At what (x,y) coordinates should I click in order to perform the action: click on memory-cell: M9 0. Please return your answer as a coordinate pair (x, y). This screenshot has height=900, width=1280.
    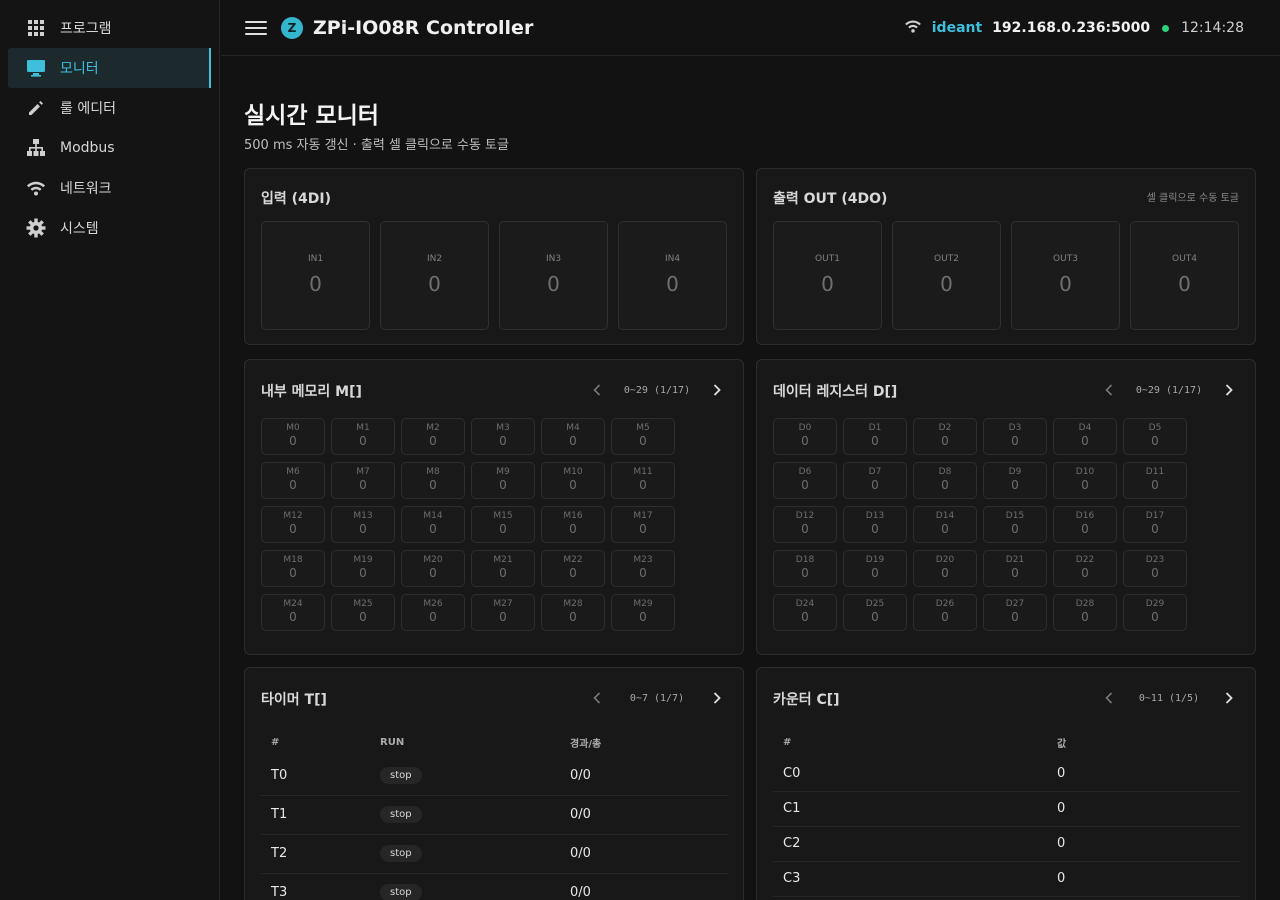
    Looking at the image, I should click on (503, 480).